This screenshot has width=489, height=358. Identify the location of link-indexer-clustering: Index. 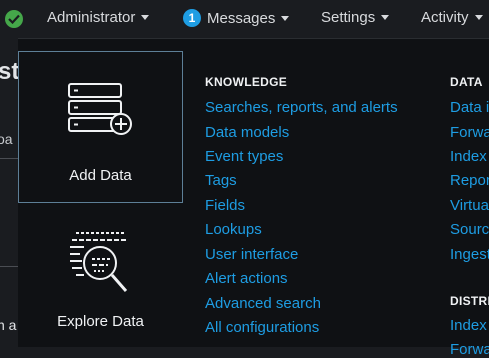
(468, 325).